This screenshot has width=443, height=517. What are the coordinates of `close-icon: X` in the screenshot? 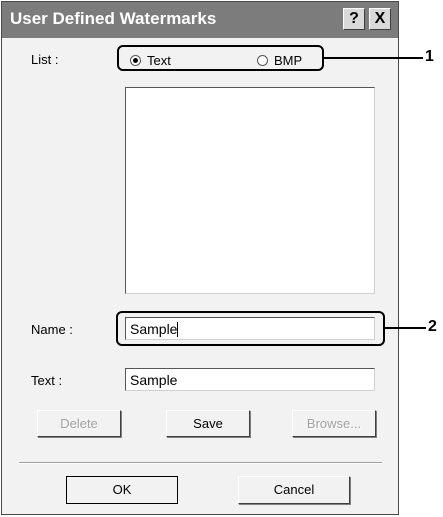 It's located at (380, 18).